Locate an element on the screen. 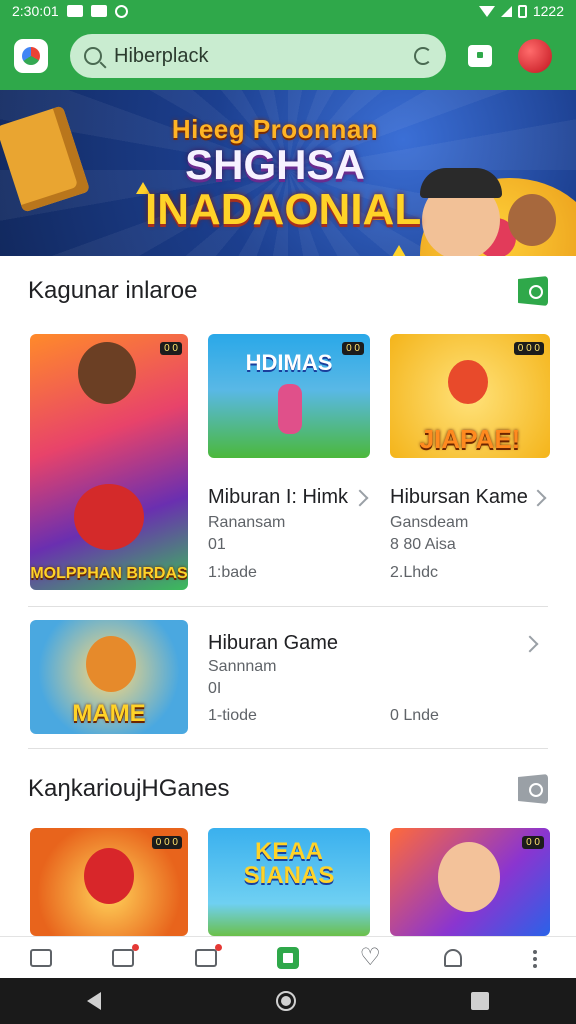 This screenshot has width=576, height=1024. game-thumbnail: 0 0 HDIMAS is located at coordinates (289, 396).